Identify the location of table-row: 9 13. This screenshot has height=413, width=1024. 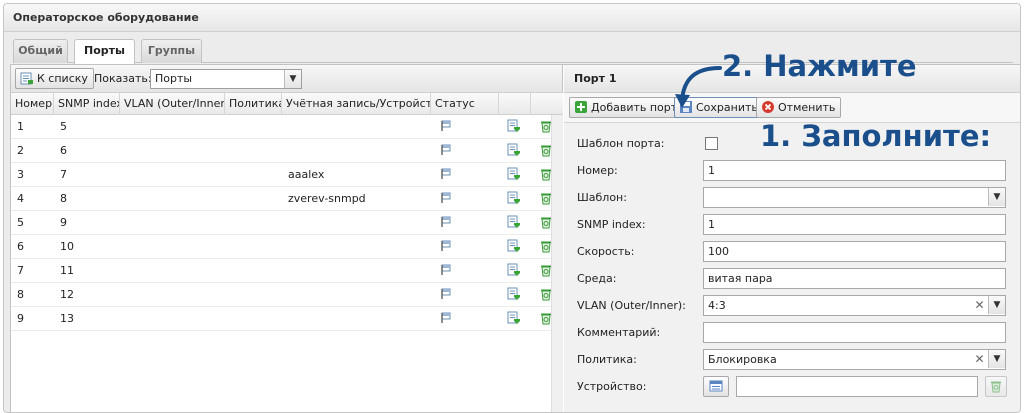
(281, 319).